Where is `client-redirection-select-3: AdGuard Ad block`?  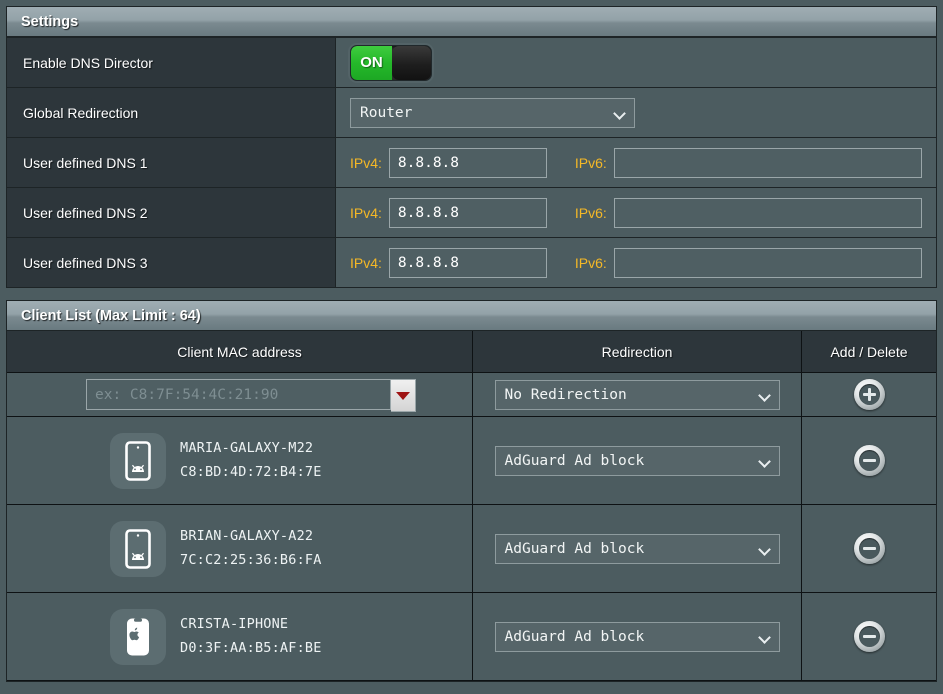 client-redirection-select-3: AdGuard Ad block is located at coordinates (637, 636).